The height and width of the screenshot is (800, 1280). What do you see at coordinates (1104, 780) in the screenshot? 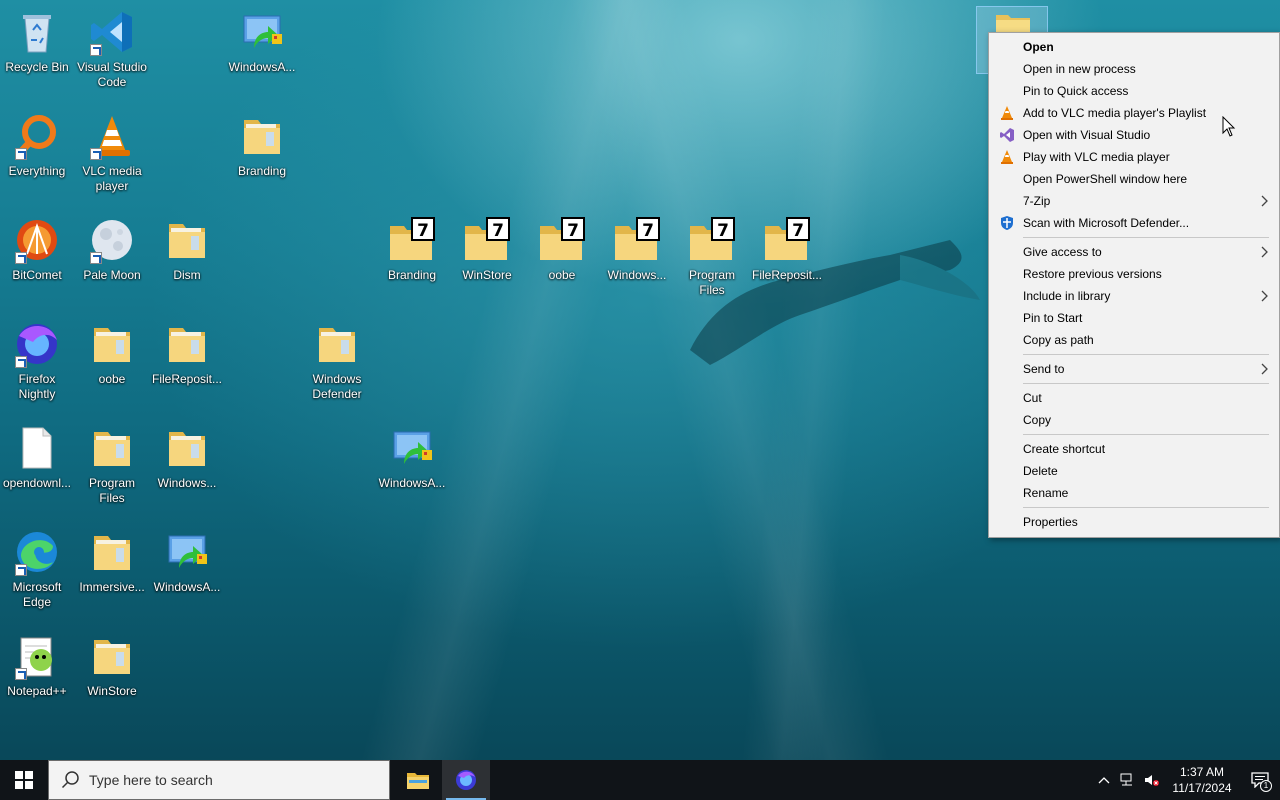
I see `tray-overflow-chevron-icon` at bounding box center [1104, 780].